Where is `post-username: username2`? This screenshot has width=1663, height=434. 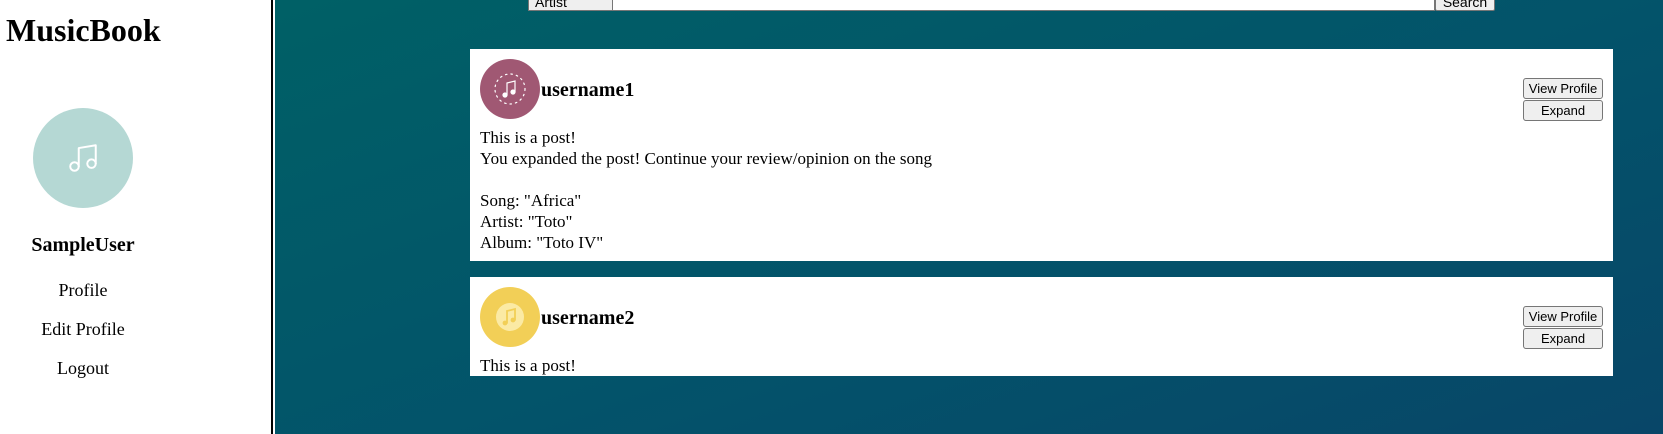 post-username: username2 is located at coordinates (587, 318).